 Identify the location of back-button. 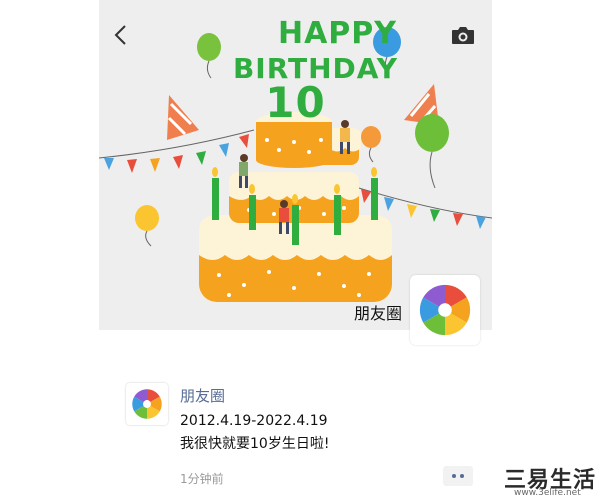
(122, 35).